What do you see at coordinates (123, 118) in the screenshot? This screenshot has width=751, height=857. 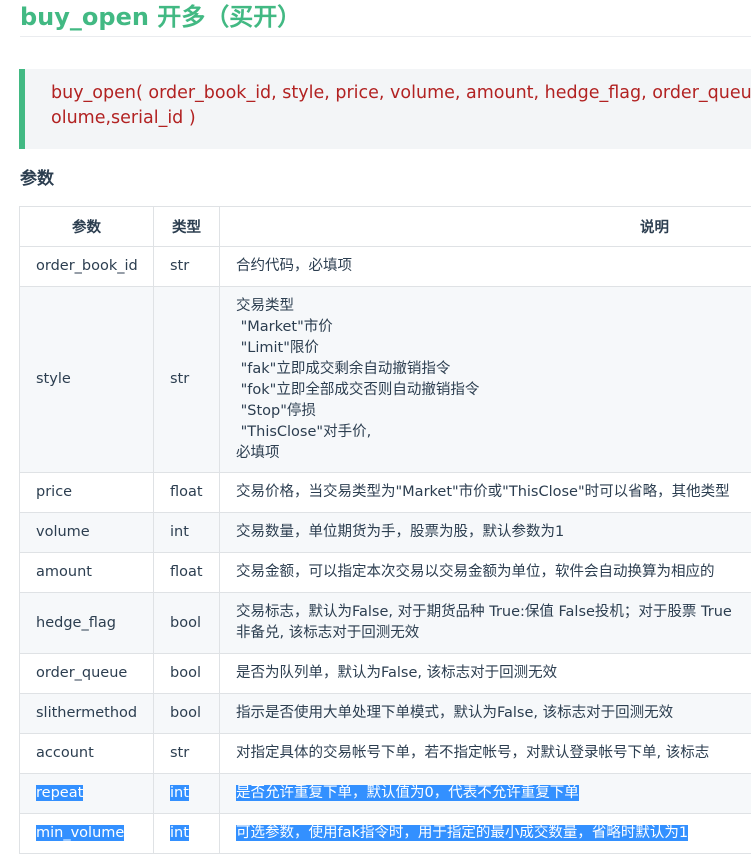 I see `signature-line-2: olume,serial_id )` at bounding box center [123, 118].